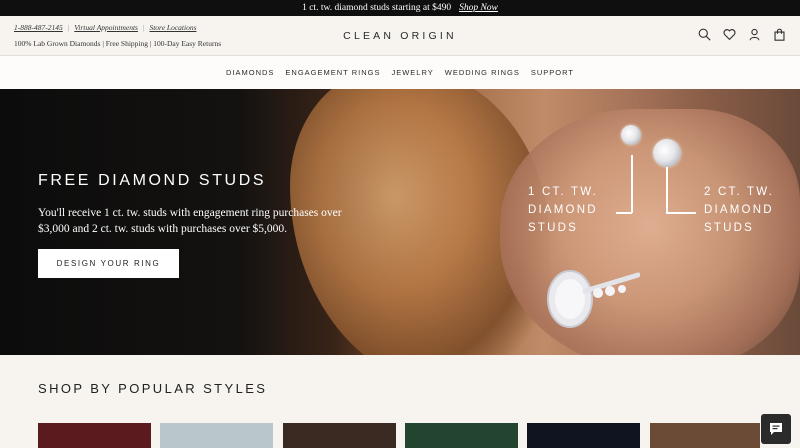  I want to click on stud-small-image, so click(631, 135).